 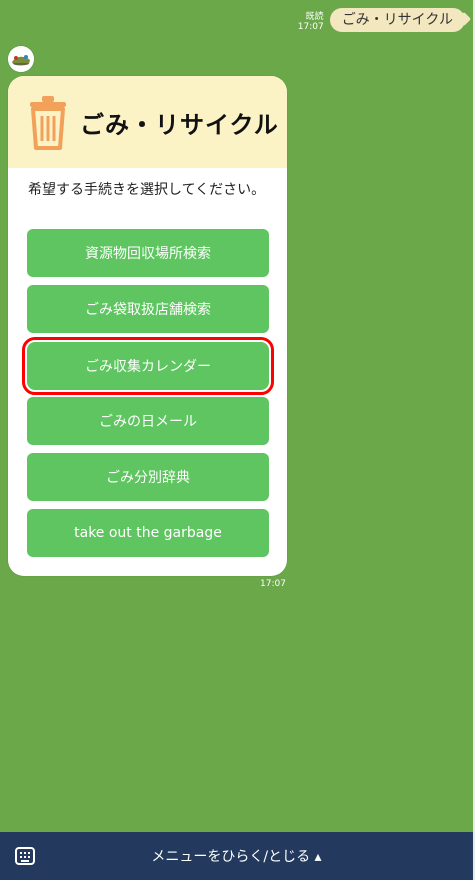 I want to click on menu-bar: メニューをひらく/とじる ▴, so click(x=236, y=856).